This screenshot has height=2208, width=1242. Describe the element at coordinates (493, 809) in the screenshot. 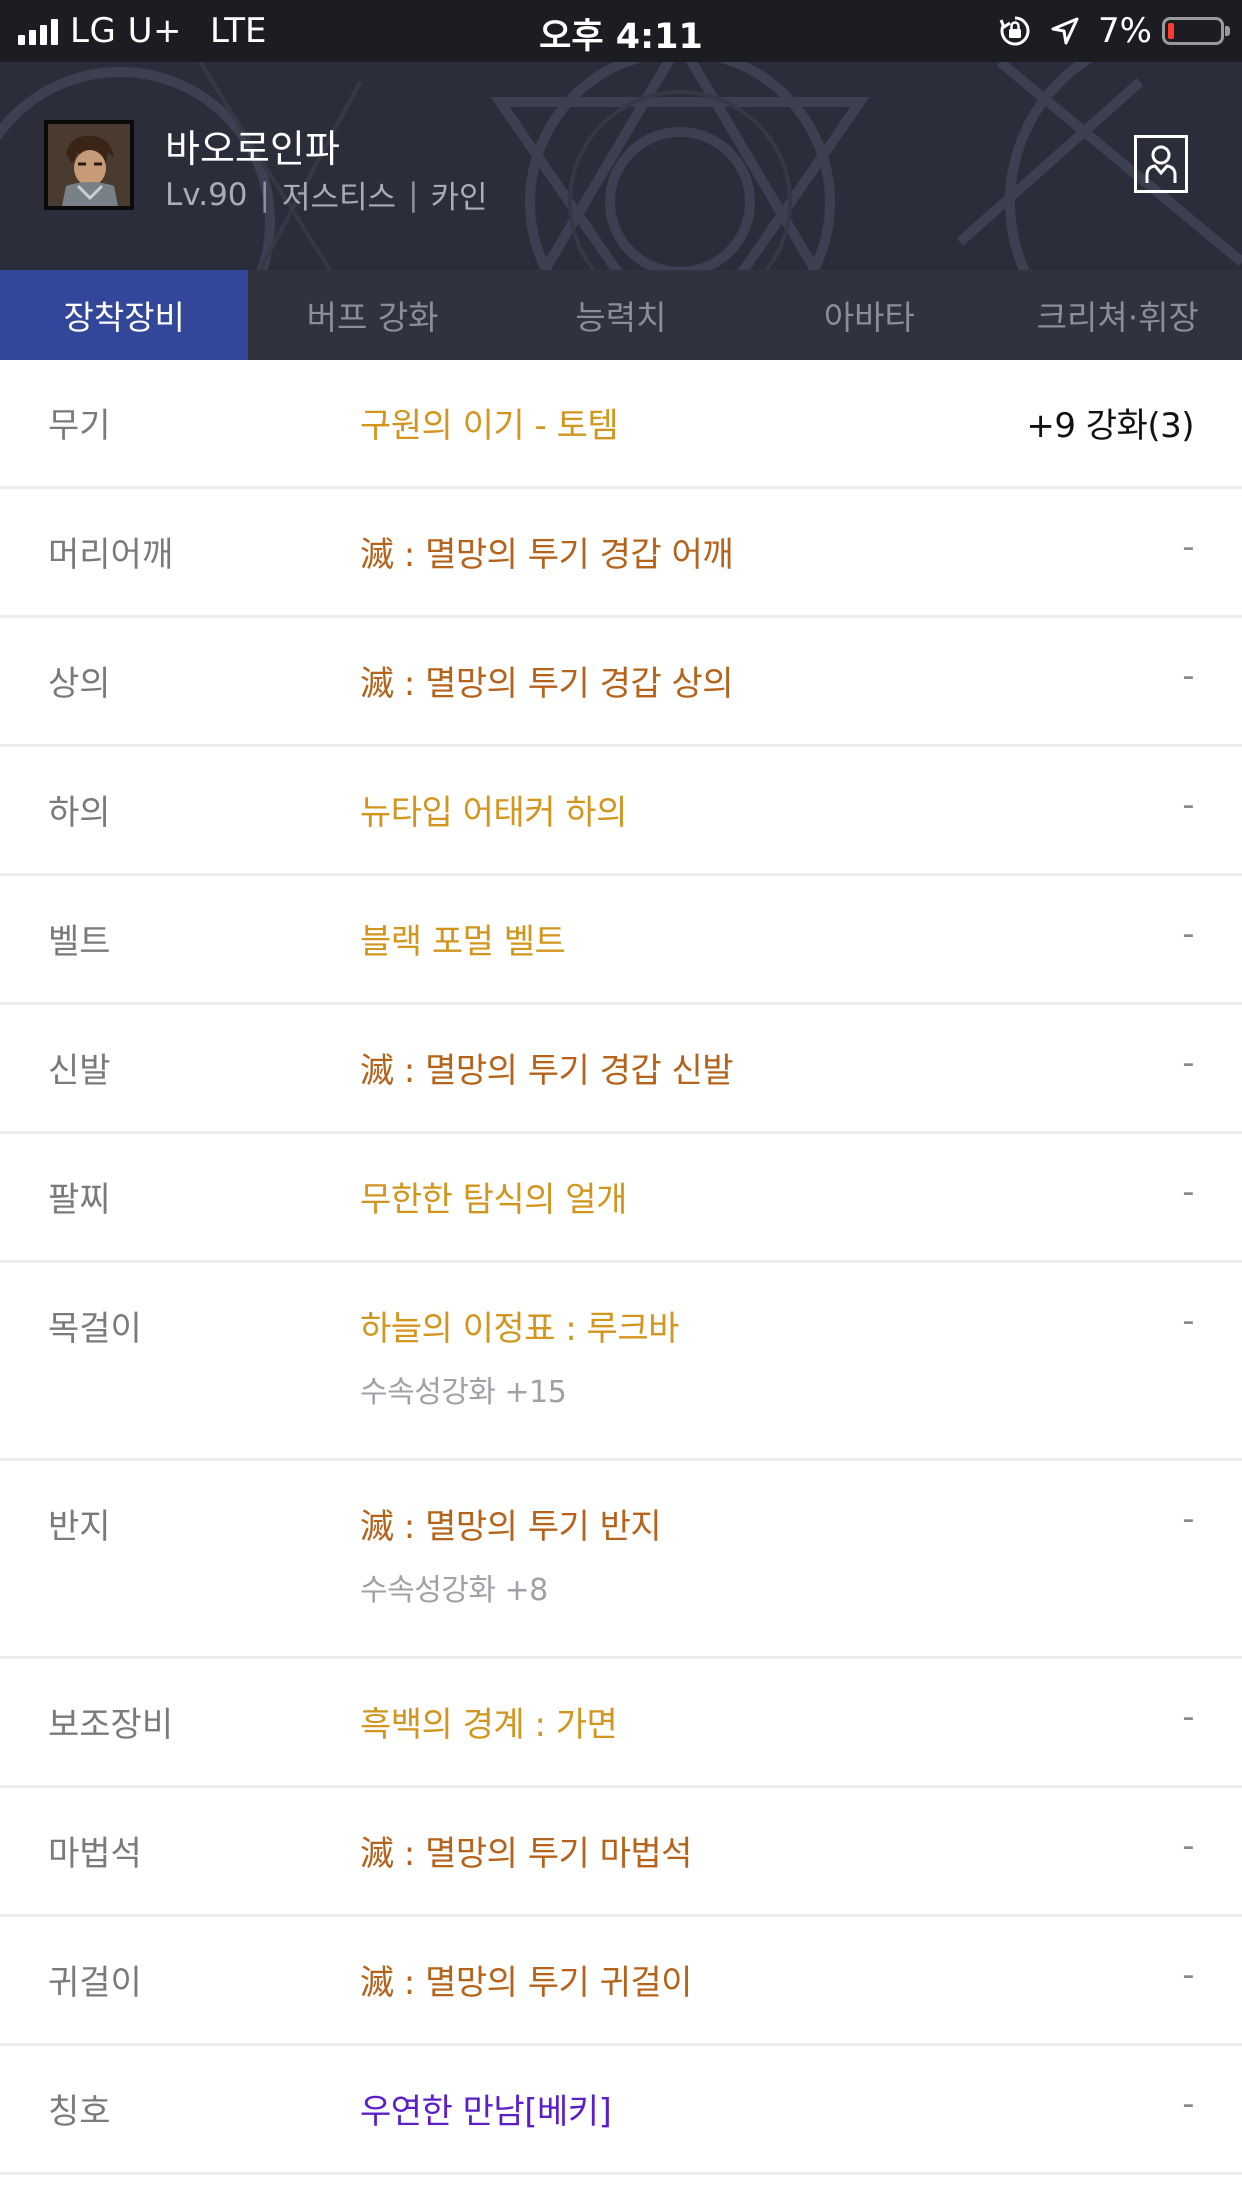

I see `item-name: 뉴타입 어태커 하의` at that location.